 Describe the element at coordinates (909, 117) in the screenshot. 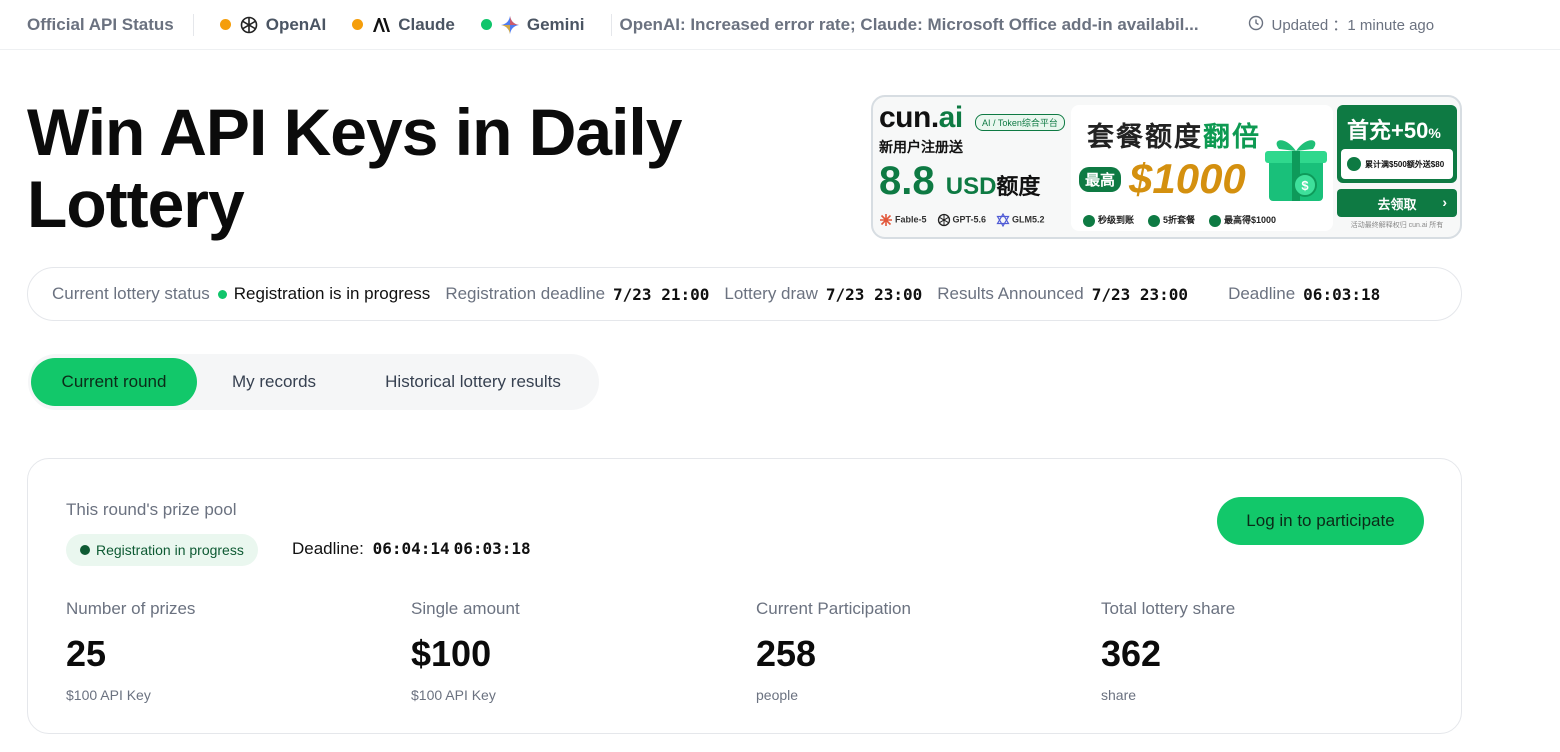

I see `brand-prefix: cun.` at that location.